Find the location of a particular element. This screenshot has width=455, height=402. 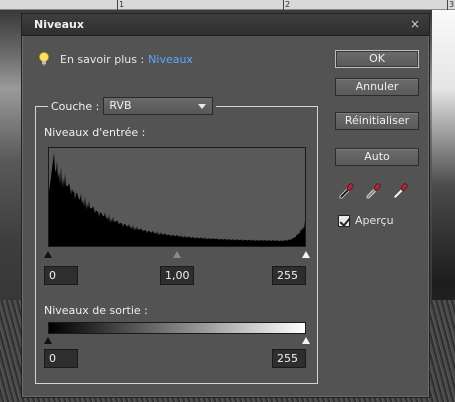

preview-checkbox is located at coordinates (344, 220).